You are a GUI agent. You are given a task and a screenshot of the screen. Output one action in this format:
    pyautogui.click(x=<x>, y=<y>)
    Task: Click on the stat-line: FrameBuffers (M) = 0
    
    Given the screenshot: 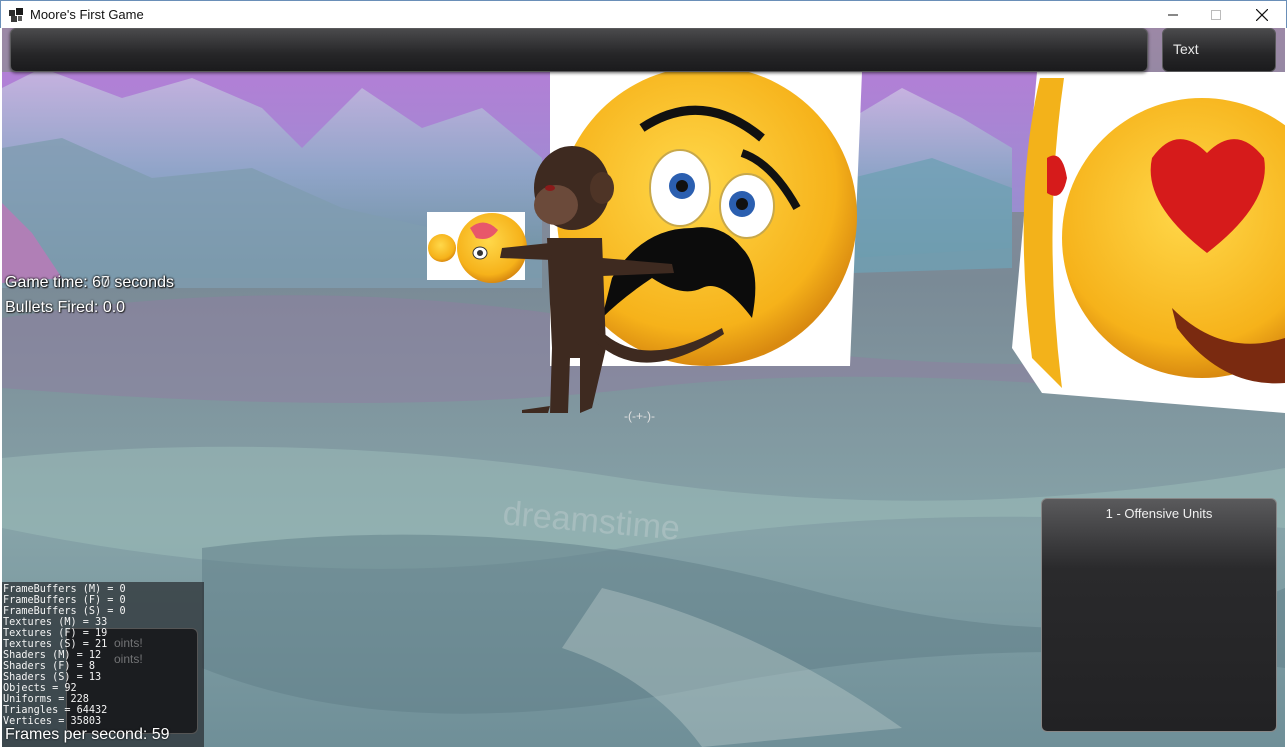 What is the action you would take?
    pyautogui.click(x=64, y=589)
    